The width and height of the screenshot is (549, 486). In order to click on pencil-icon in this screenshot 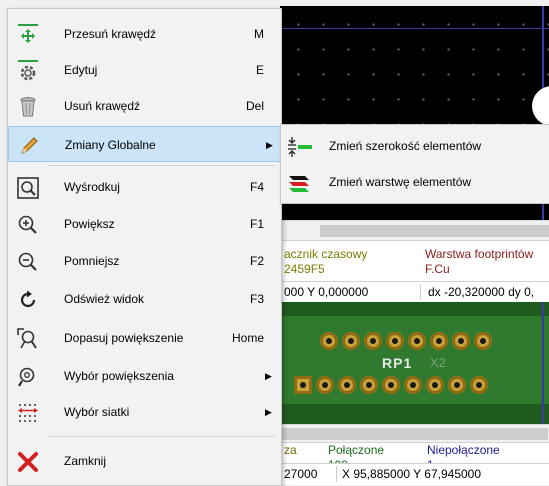, I will do `click(29, 146)`.